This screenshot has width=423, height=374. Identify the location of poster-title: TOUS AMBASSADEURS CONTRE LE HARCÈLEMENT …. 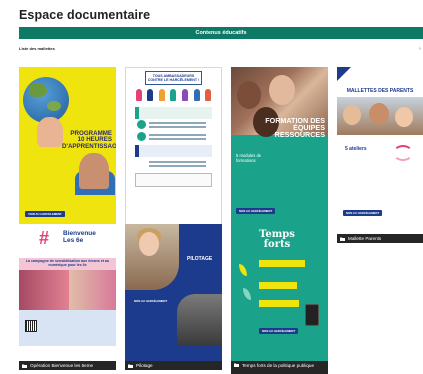
(173, 78).